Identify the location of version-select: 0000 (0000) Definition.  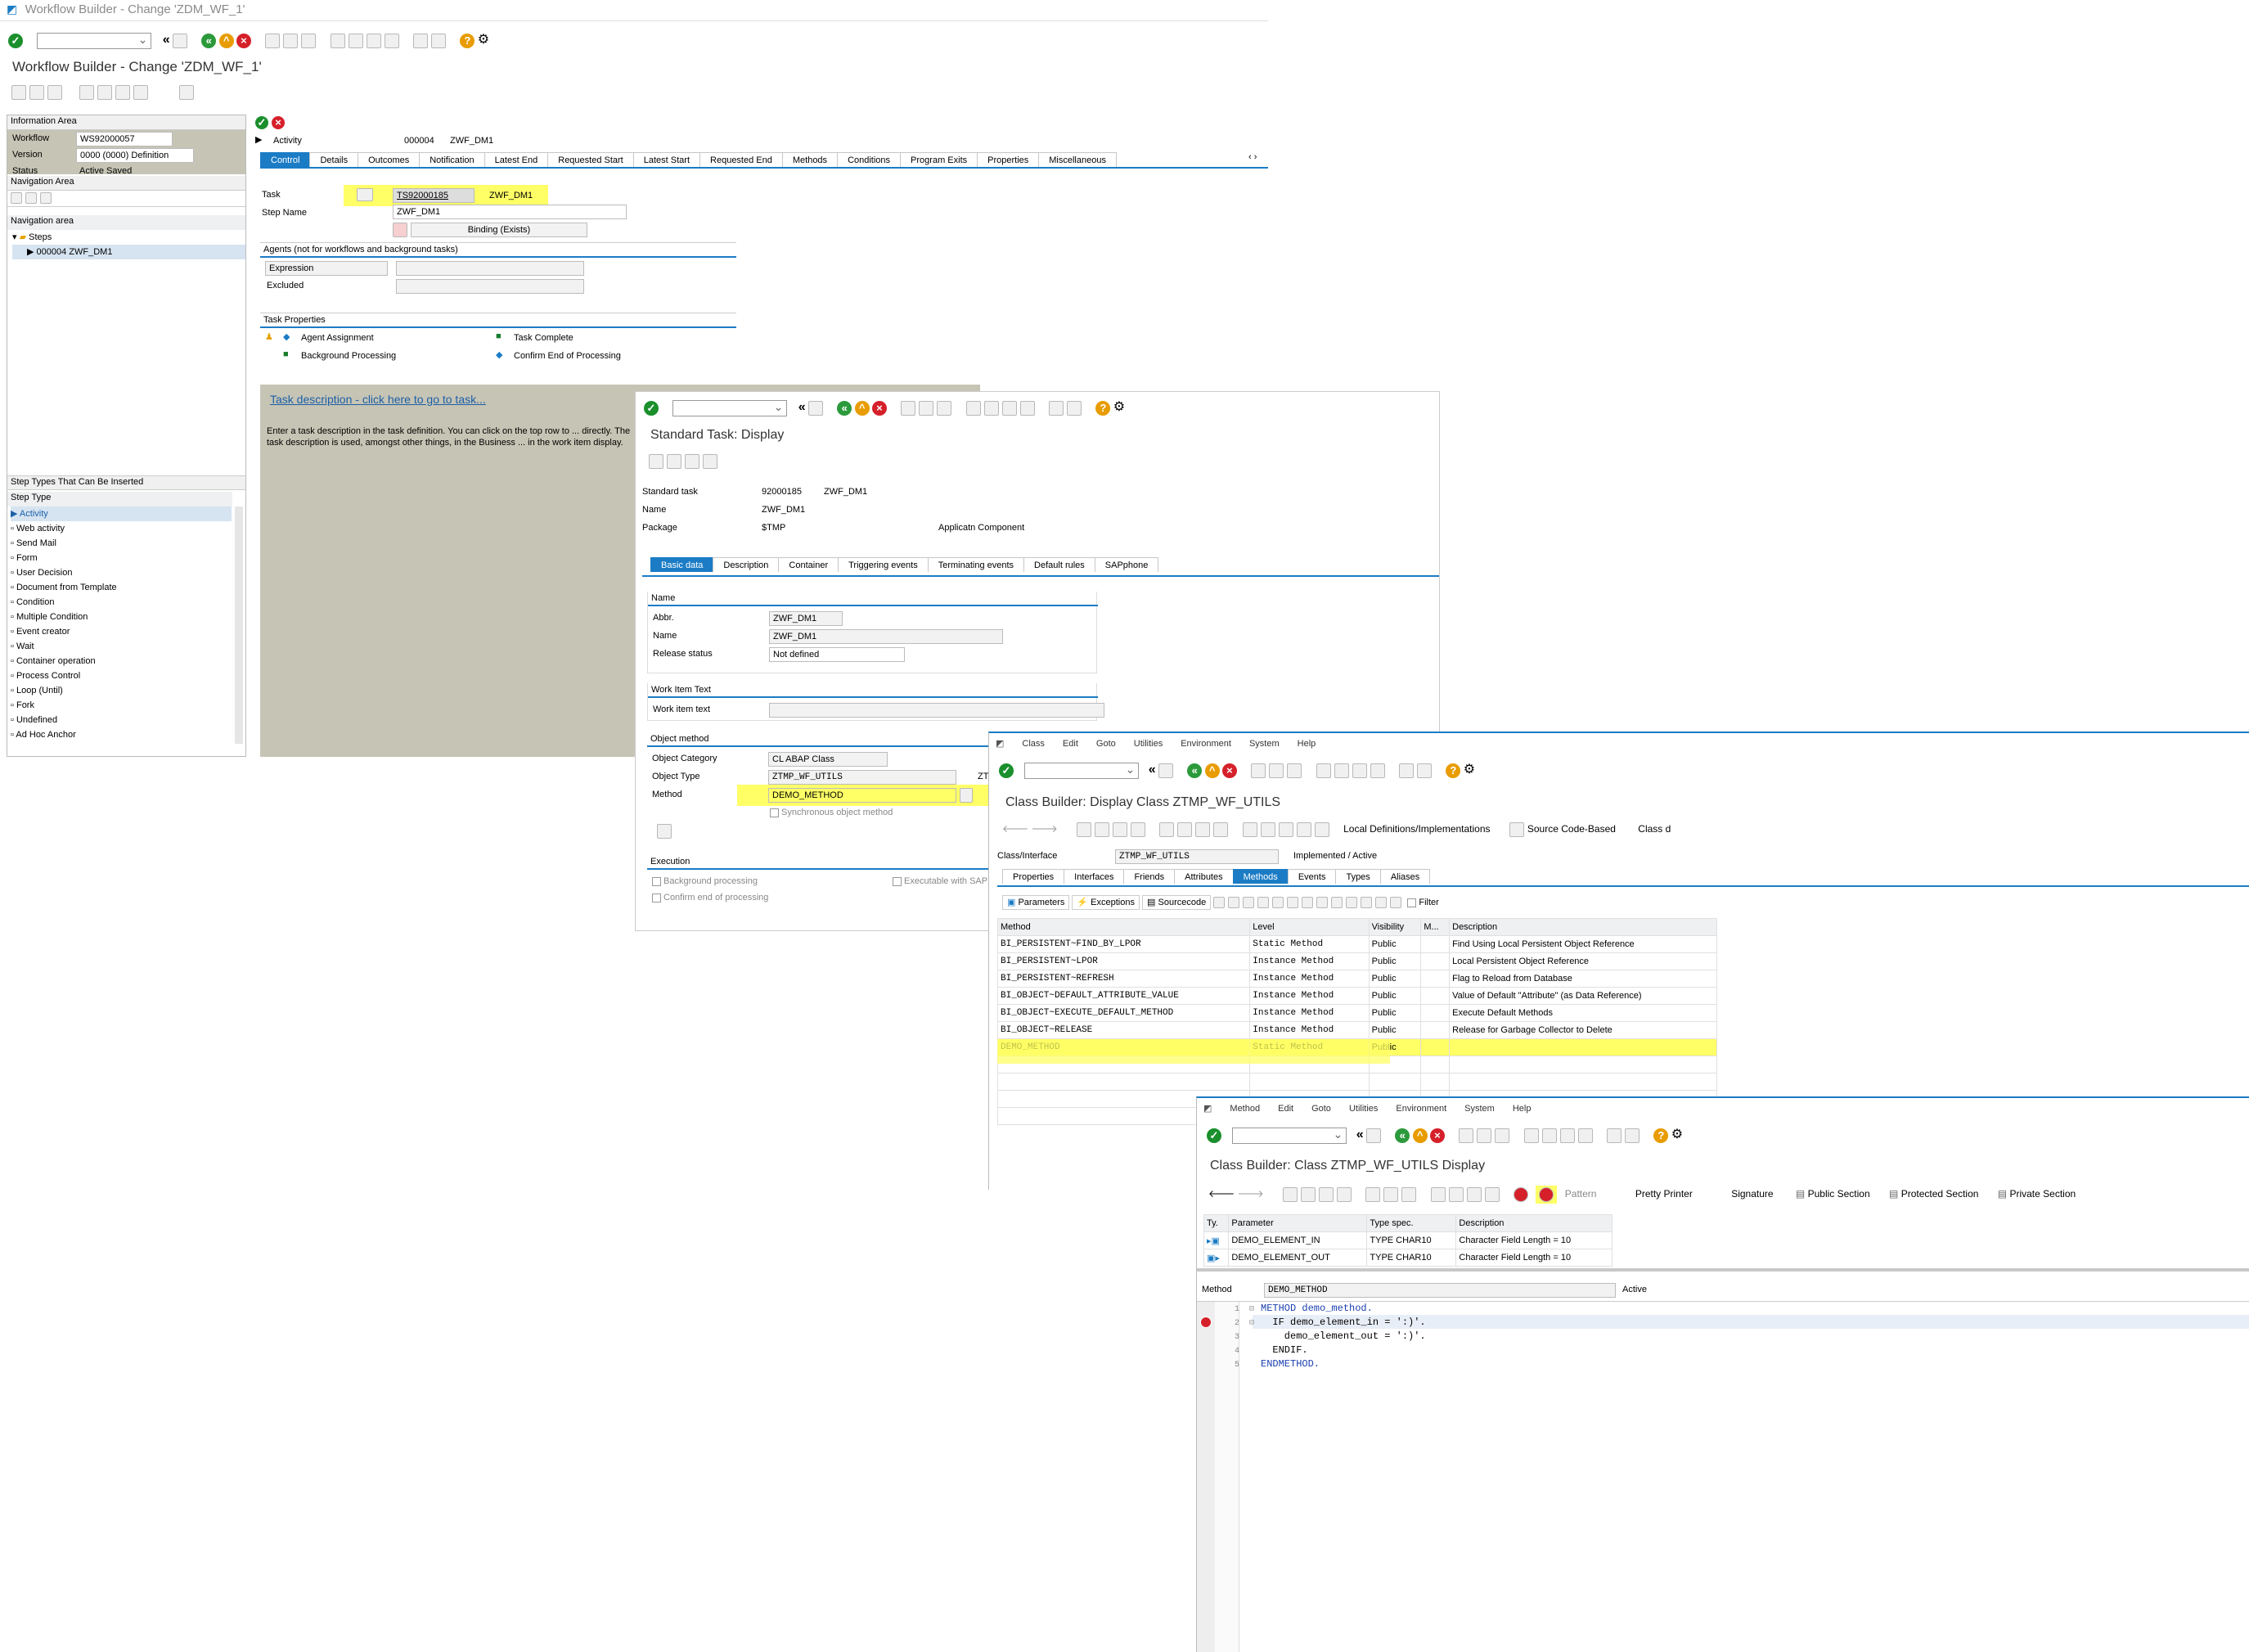
(135, 155).